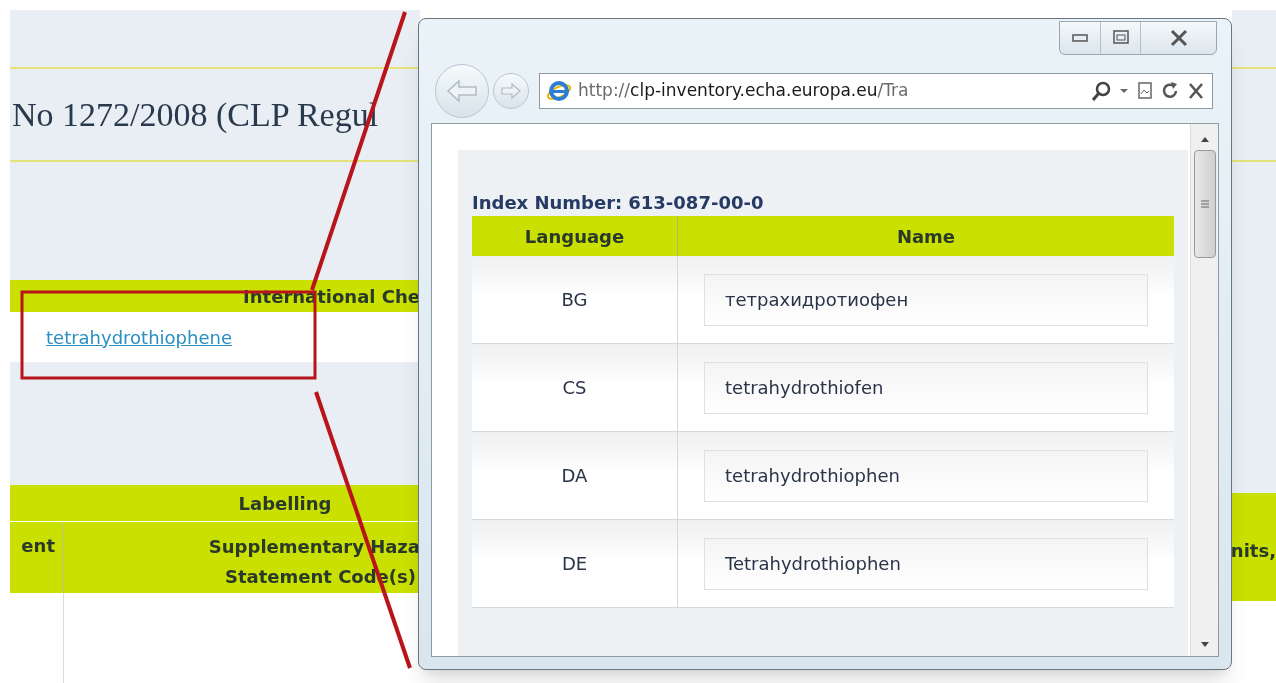  Describe the element at coordinates (1204, 139) in the screenshot. I see `scroll-up-icon` at that location.